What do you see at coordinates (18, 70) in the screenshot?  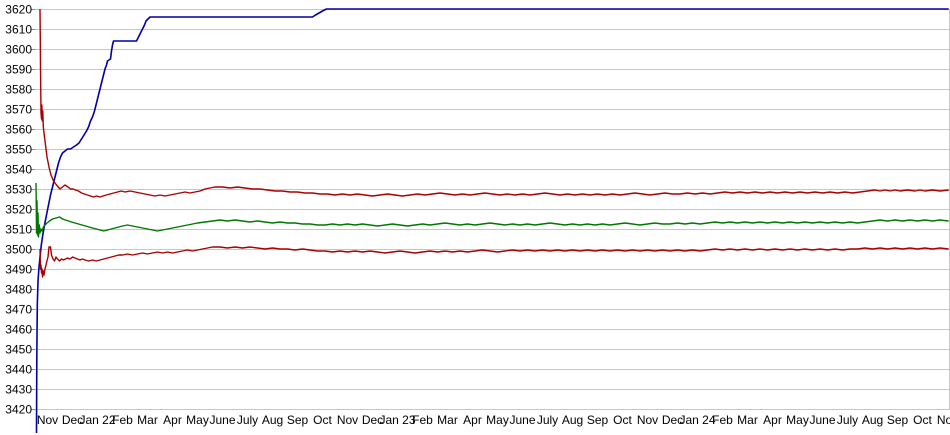 I see `y-tick-label: 3590` at bounding box center [18, 70].